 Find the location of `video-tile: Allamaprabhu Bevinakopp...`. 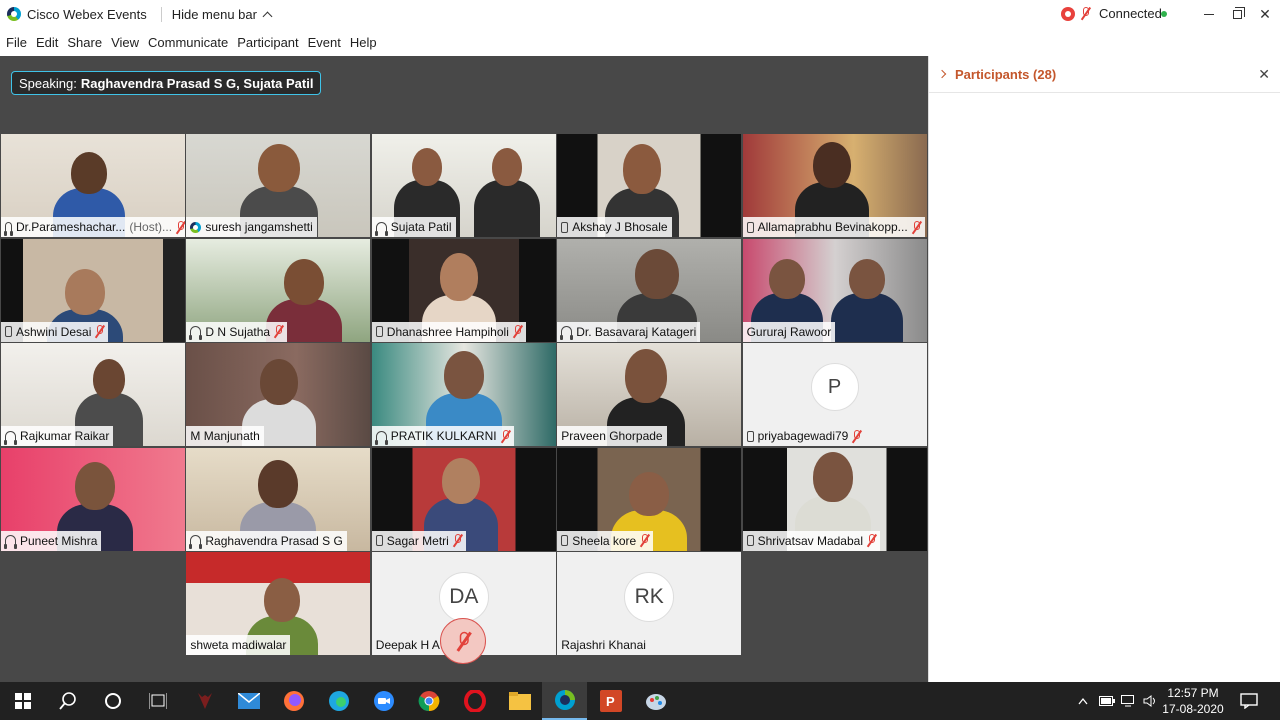

video-tile: Allamaprabhu Bevinakopp... is located at coordinates (834, 185).